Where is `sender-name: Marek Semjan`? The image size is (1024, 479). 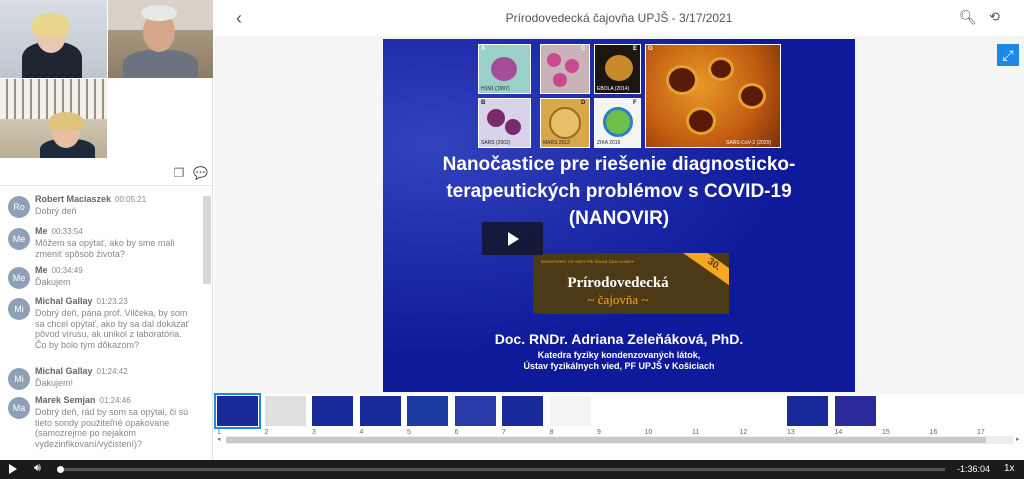
sender-name: Marek Semjan is located at coordinates (65, 400).